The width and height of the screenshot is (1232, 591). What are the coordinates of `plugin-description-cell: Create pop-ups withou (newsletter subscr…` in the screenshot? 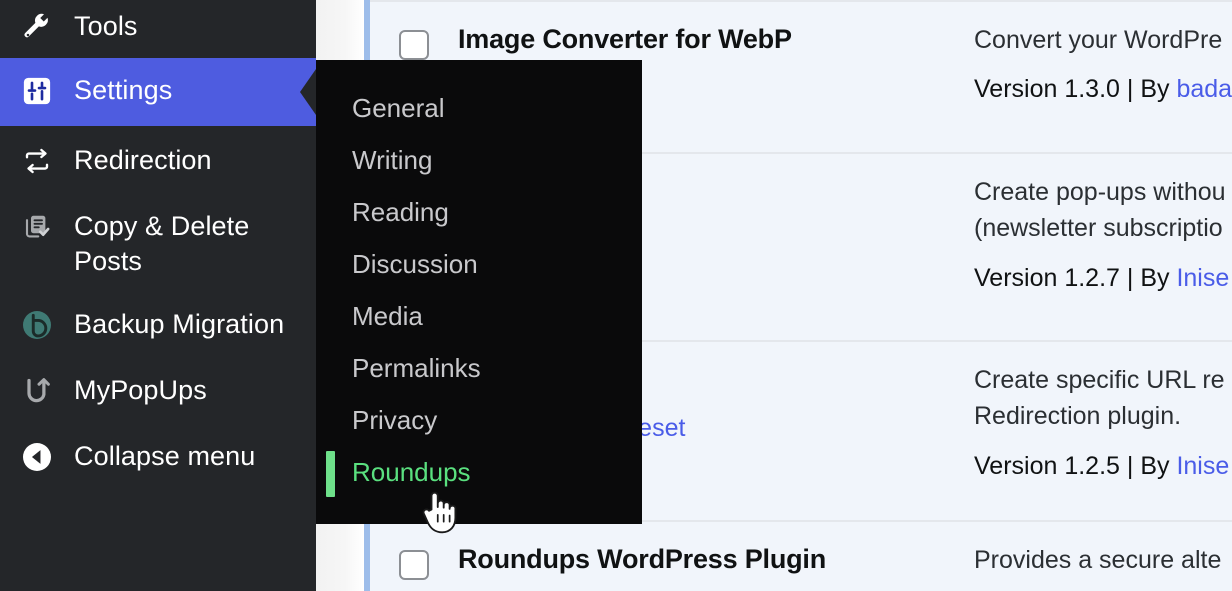 It's located at (1103, 235).